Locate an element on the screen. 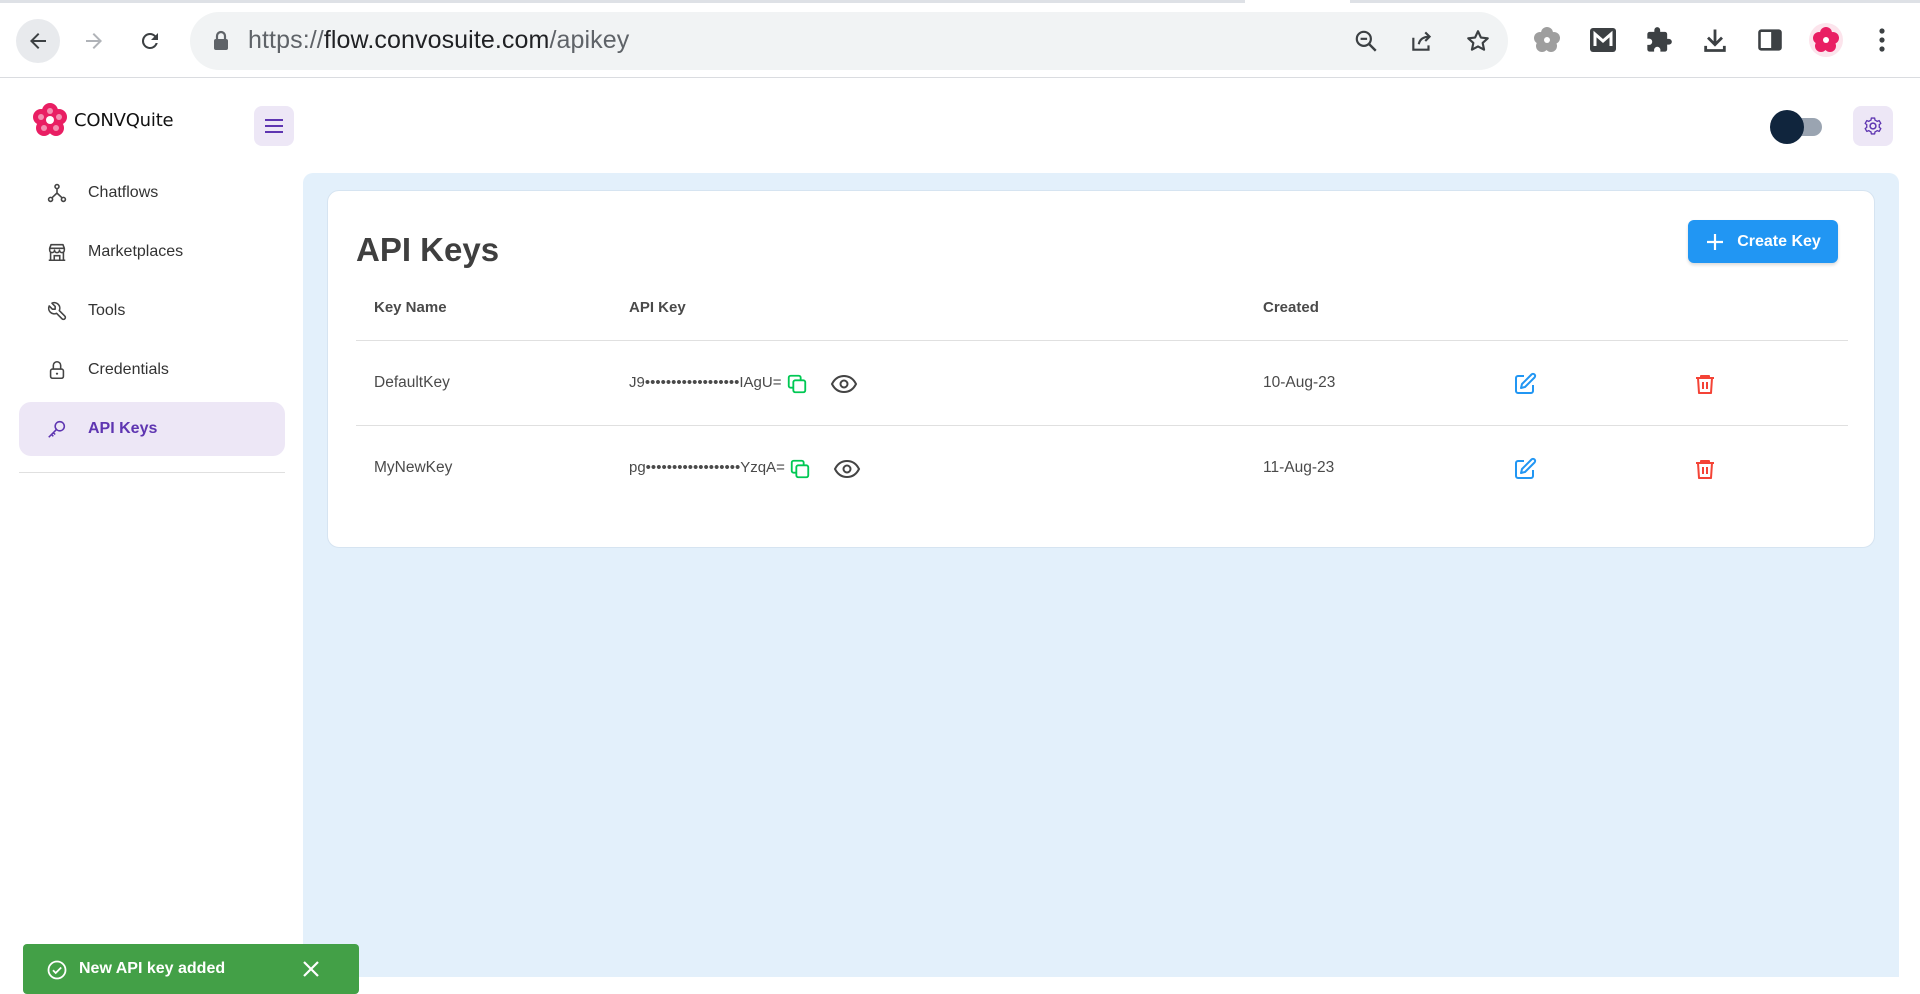 This screenshot has width=1920, height=994. zoom-button is located at coordinates (1366, 41).